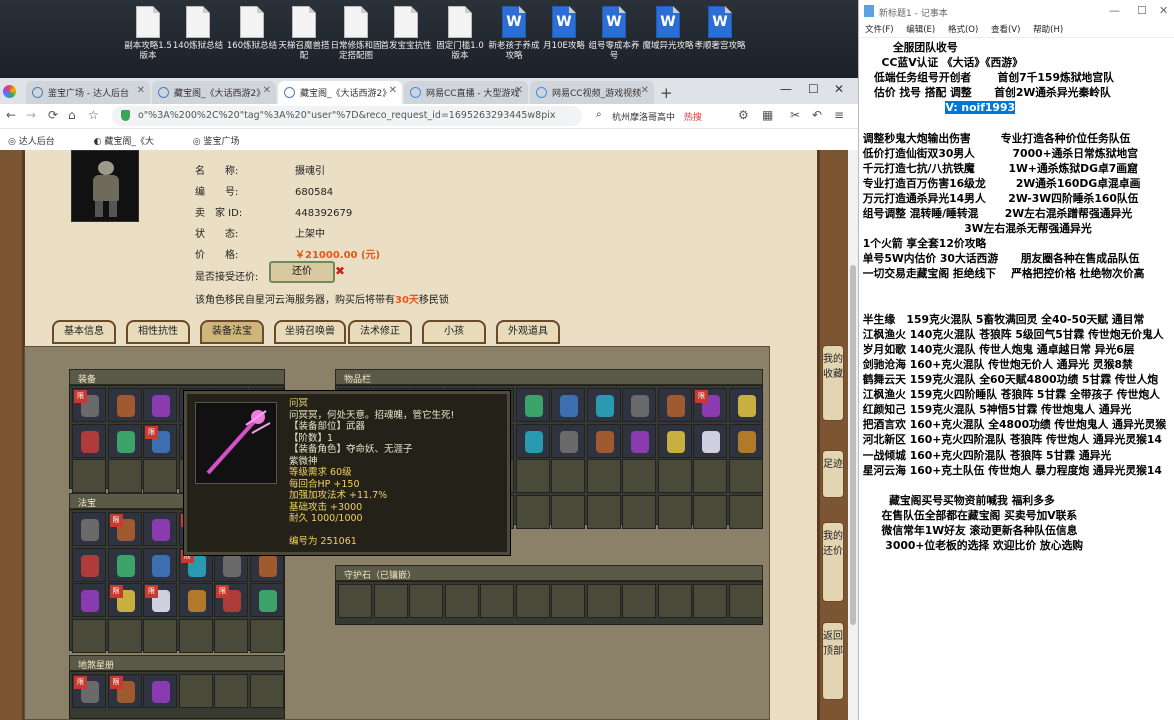  What do you see at coordinates (406, 28) in the screenshot?
I see `desktop-file-icon: 首发宝宝抗性` at bounding box center [406, 28].